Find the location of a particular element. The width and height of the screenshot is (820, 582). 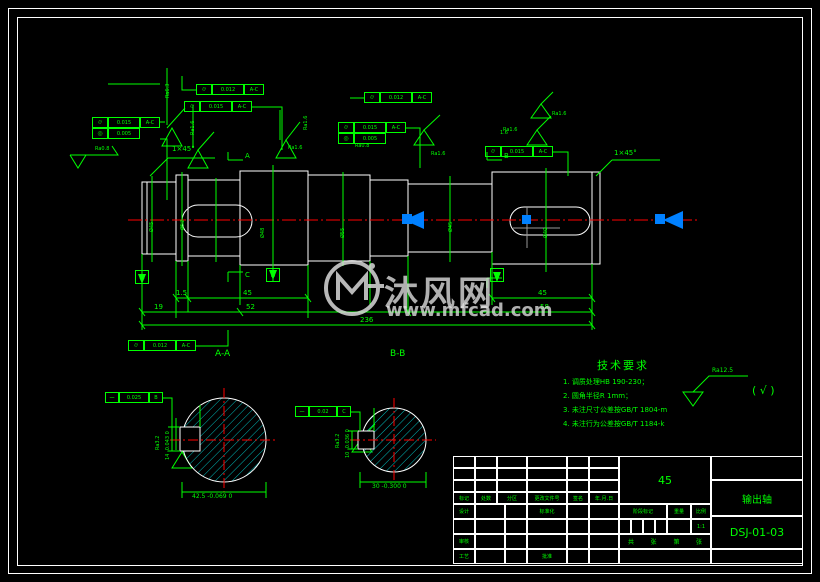

rev-blank-r3c6 is located at coordinates (604, 486).